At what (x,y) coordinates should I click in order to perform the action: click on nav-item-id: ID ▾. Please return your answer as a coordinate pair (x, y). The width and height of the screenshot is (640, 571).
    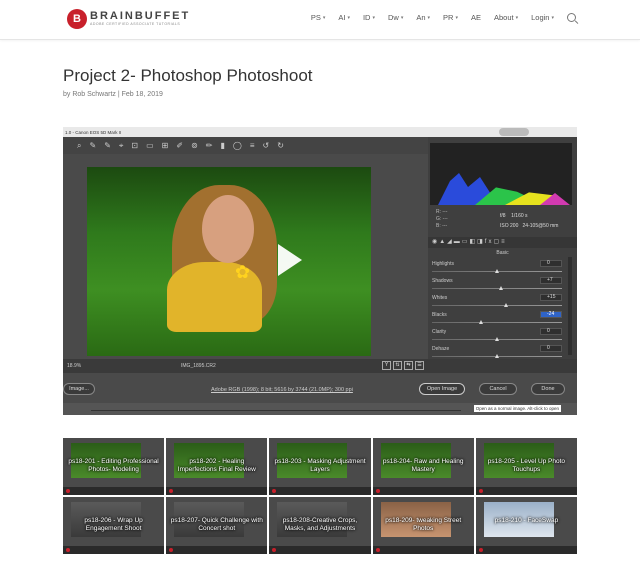
    Looking at the image, I should click on (369, 17).